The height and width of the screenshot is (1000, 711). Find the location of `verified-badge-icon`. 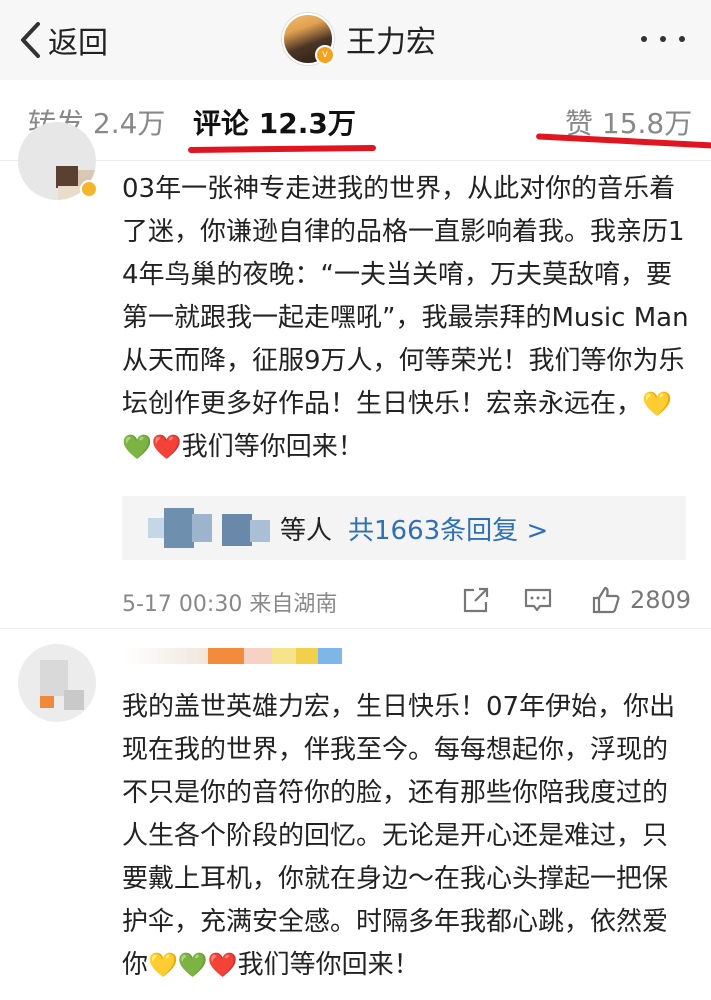

verified-badge-icon is located at coordinates (89, 189).